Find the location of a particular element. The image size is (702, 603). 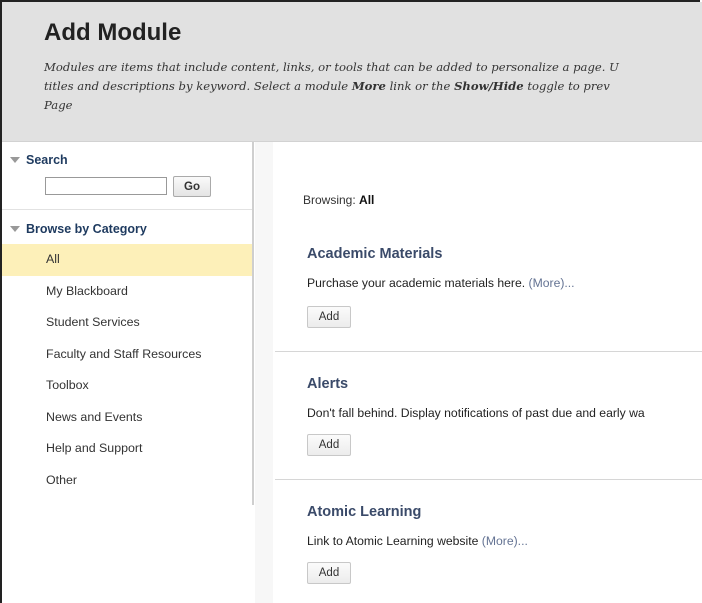

browsing-label: Browsing: is located at coordinates (331, 200).